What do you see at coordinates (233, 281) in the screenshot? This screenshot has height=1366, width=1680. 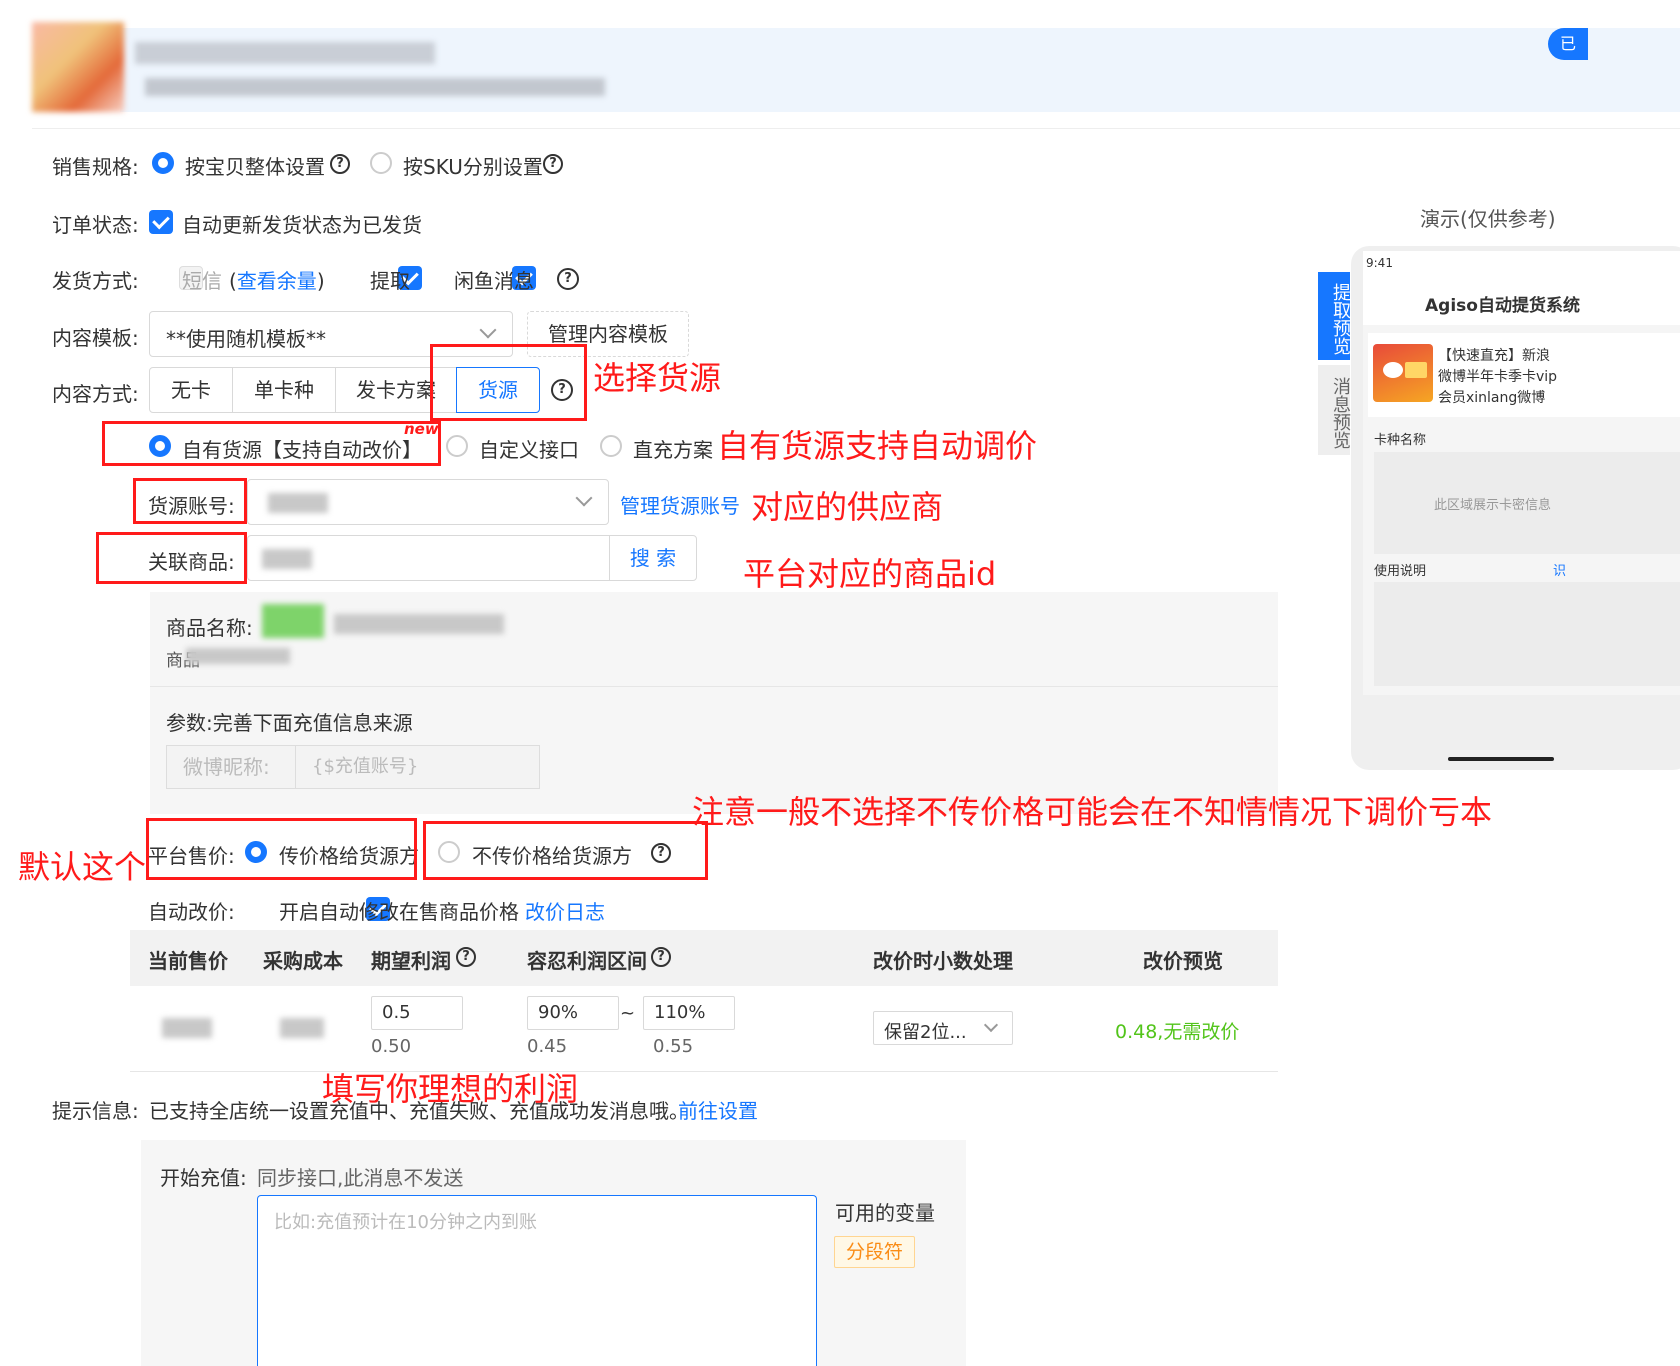 I see `paren-open: (` at bounding box center [233, 281].